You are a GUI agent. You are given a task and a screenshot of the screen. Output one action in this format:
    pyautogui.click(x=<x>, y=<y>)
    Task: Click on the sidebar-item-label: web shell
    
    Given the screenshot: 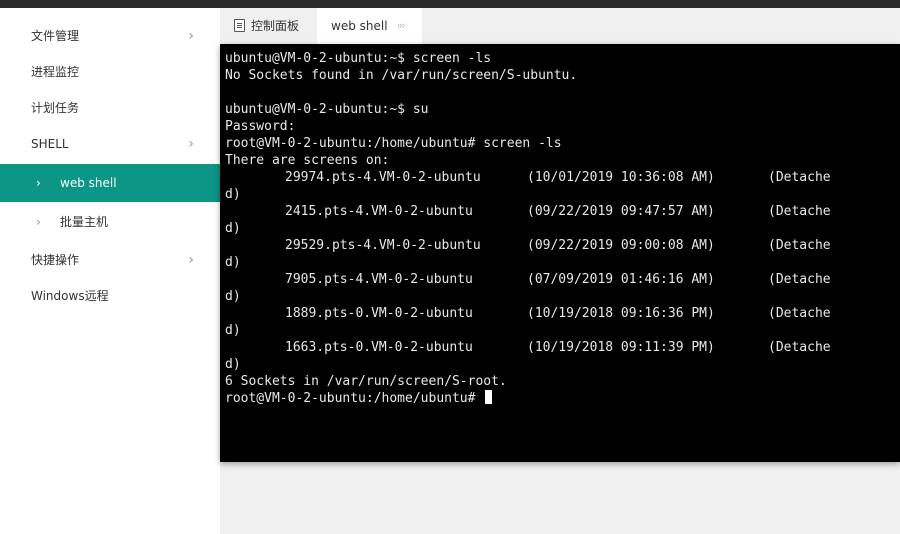 What is the action you would take?
    pyautogui.click(x=88, y=183)
    